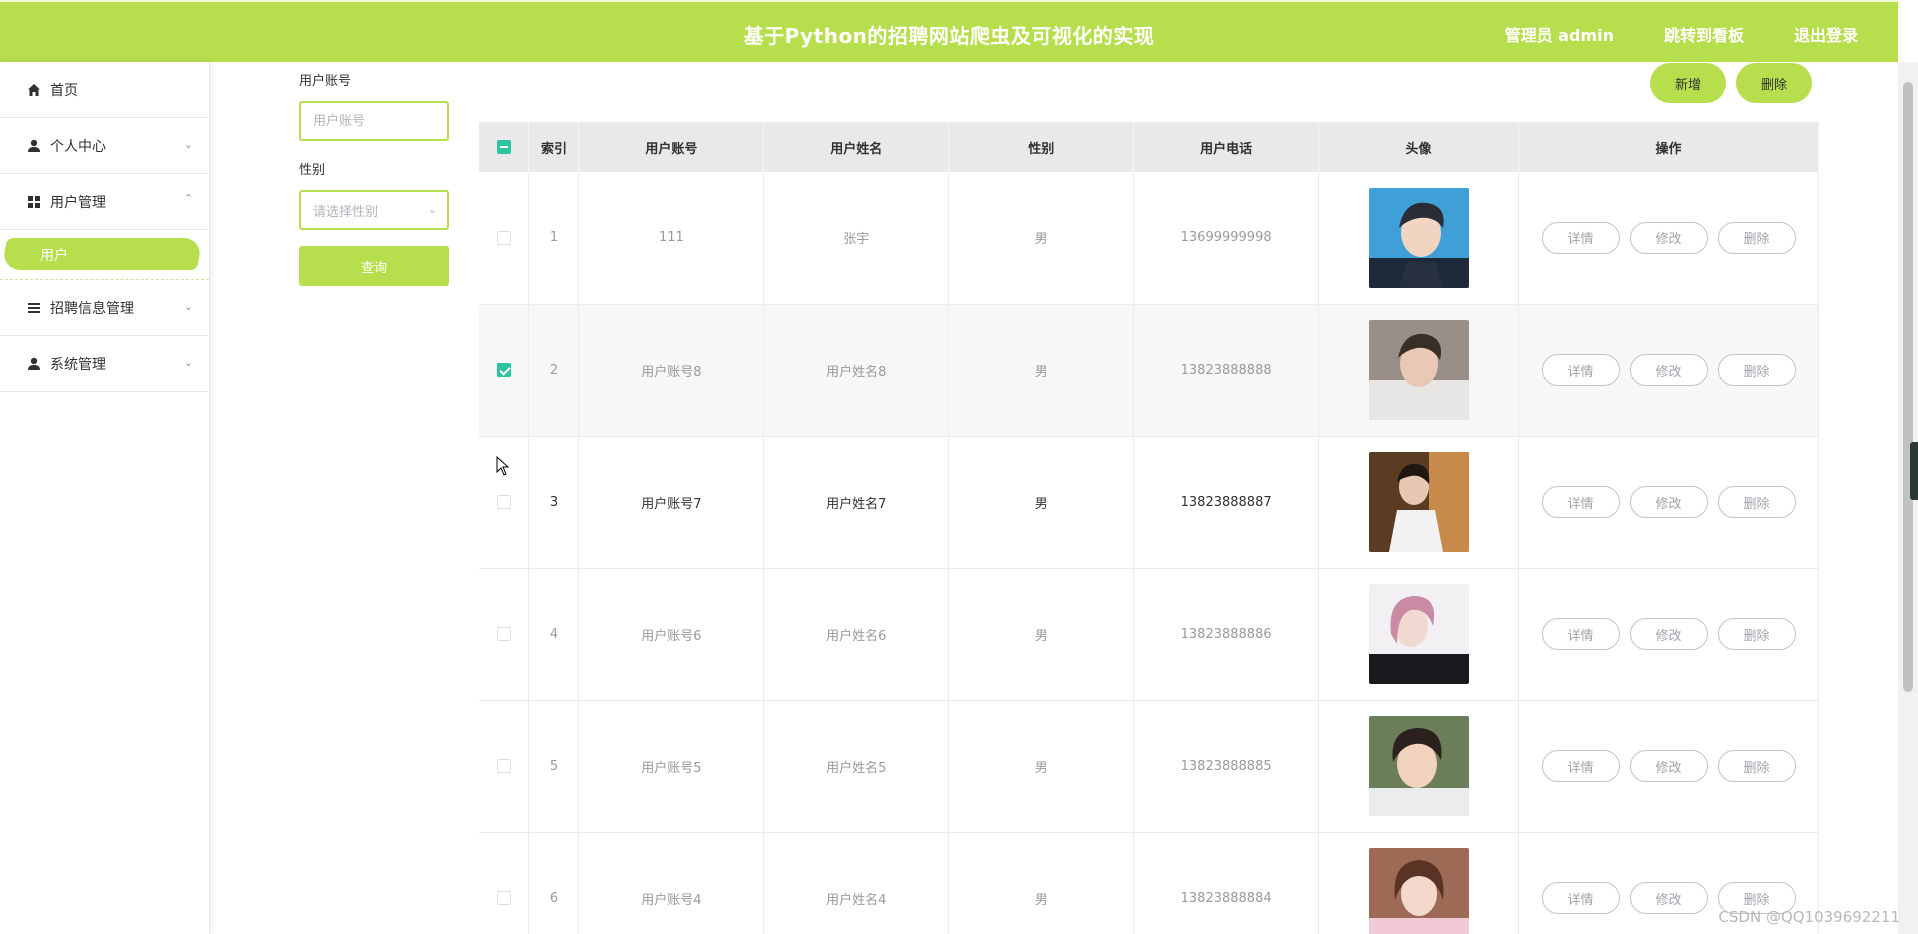 The image size is (1918, 934). Describe the element at coordinates (34, 202) in the screenshot. I see `grid-icon` at that location.